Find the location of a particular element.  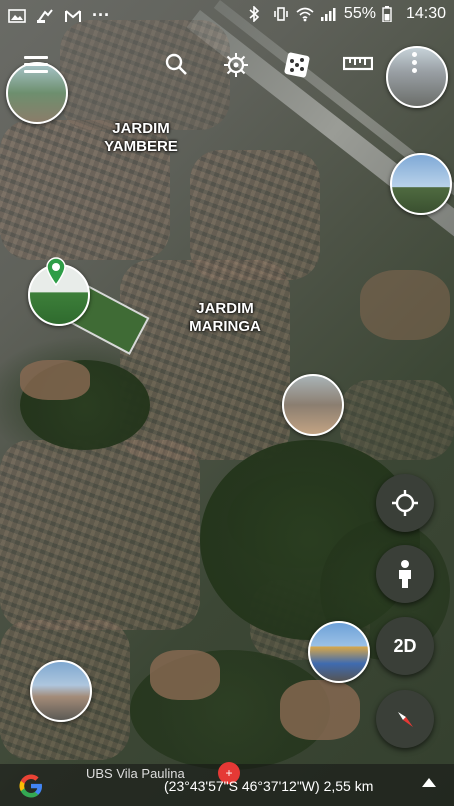

menu-icon is located at coordinates (36, 65).